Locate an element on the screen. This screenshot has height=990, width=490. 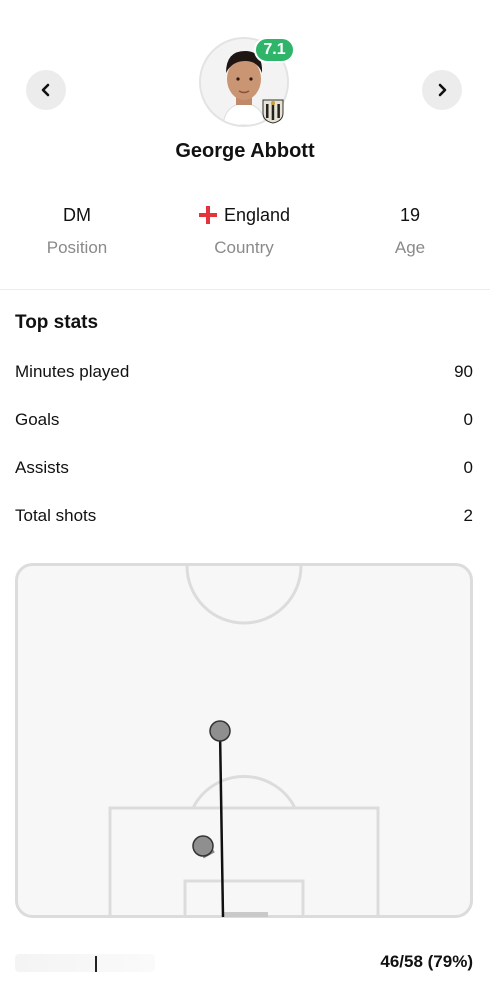
chevron-left-icon is located at coordinates (45, 90).